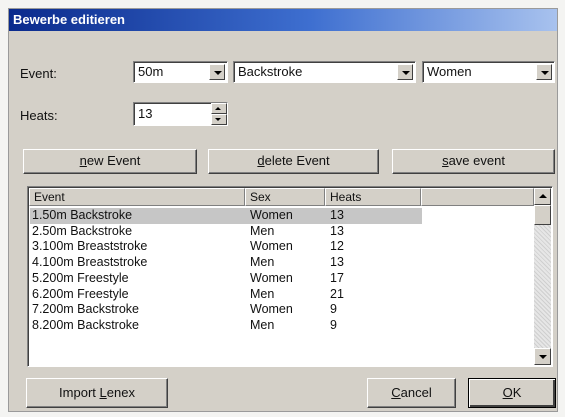  Describe the element at coordinates (90, 262) in the screenshot. I see `cell-event: 4.100m Breaststroke` at that location.